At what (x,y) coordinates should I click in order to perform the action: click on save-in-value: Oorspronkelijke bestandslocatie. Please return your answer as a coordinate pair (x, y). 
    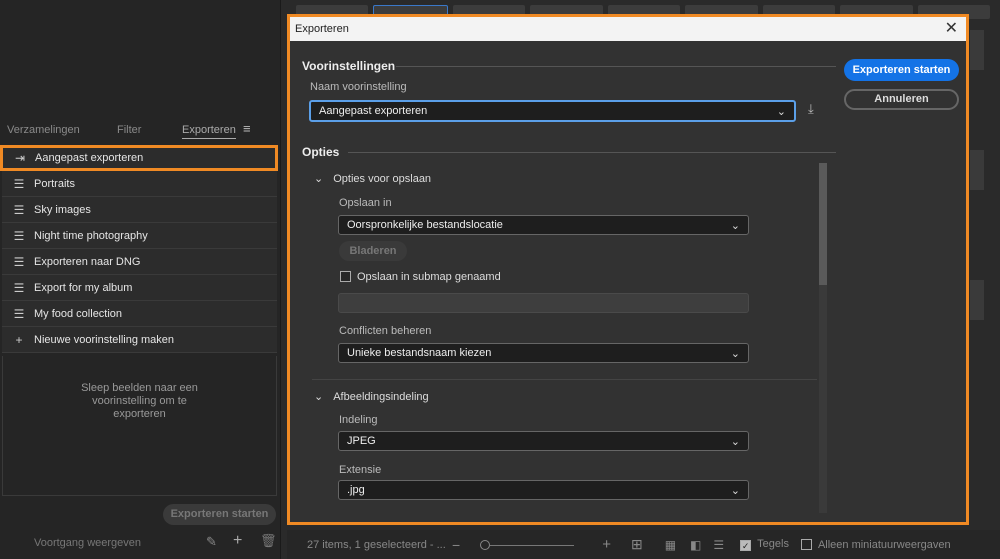
    Looking at the image, I should click on (425, 225).